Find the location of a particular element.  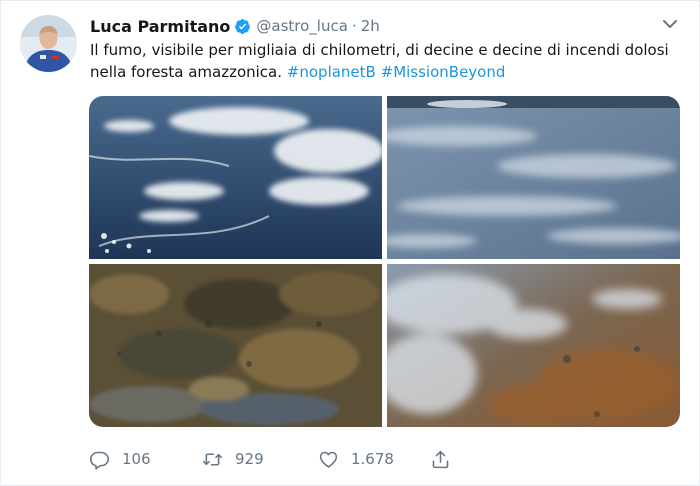

avatar-image is located at coordinates (48, 43).